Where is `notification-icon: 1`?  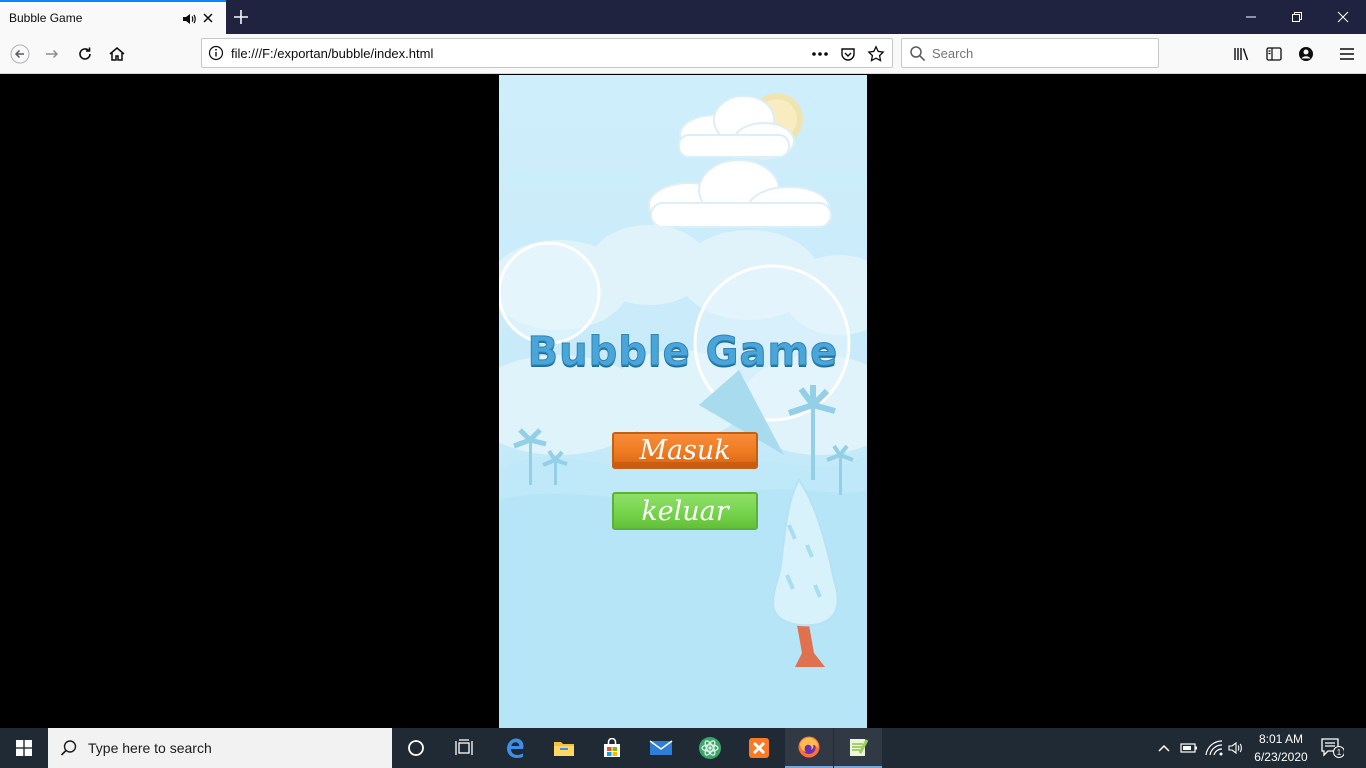
notification-icon: 1 is located at coordinates (1333, 748).